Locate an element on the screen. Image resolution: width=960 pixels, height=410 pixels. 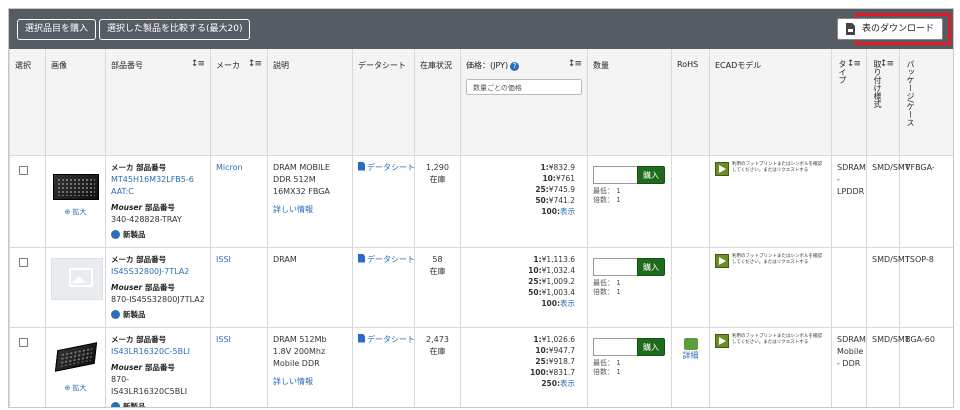
mfr-part-link: MT45H16M32LFB5-6 AAT:C is located at coordinates (152, 185).